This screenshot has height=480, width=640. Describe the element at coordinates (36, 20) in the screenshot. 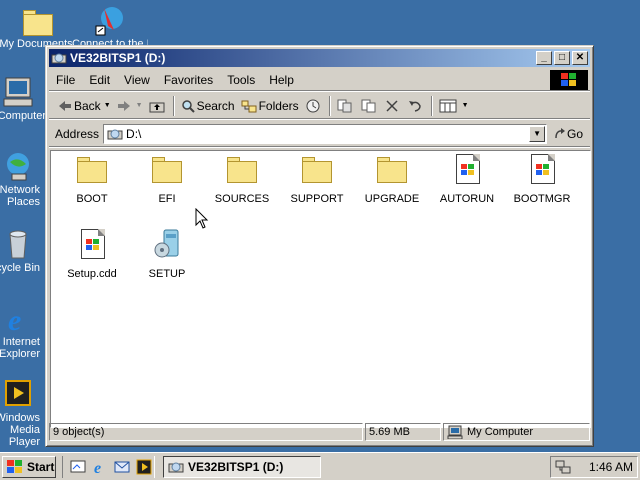

I see `folder-icon` at that location.